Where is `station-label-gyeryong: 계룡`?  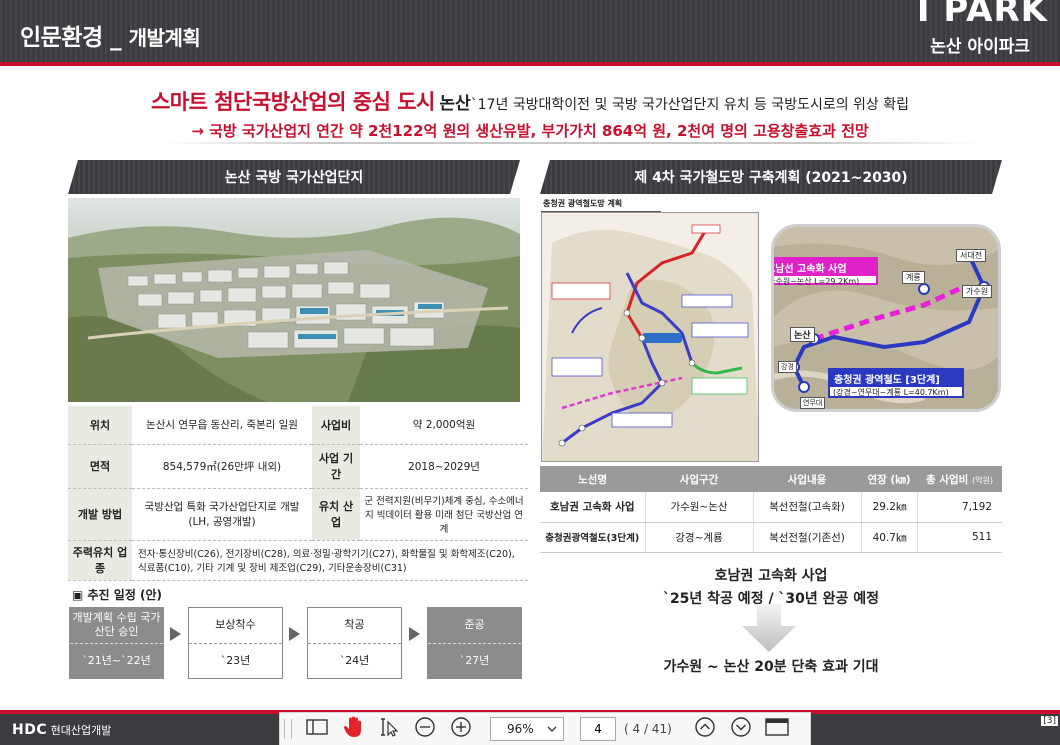
station-label-gyeryong: 계룡 is located at coordinates (913, 277).